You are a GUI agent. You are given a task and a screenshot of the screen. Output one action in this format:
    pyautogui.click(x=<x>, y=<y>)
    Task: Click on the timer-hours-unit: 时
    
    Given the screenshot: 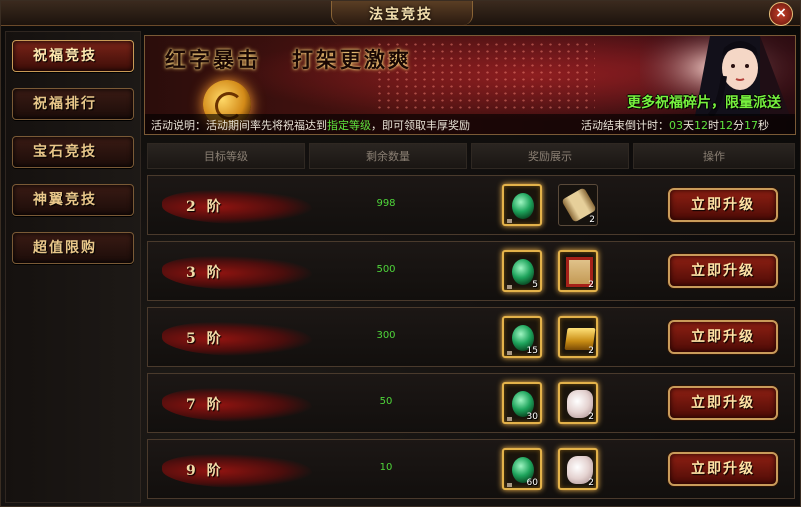 What is the action you would take?
    pyautogui.click(x=713, y=125)
    